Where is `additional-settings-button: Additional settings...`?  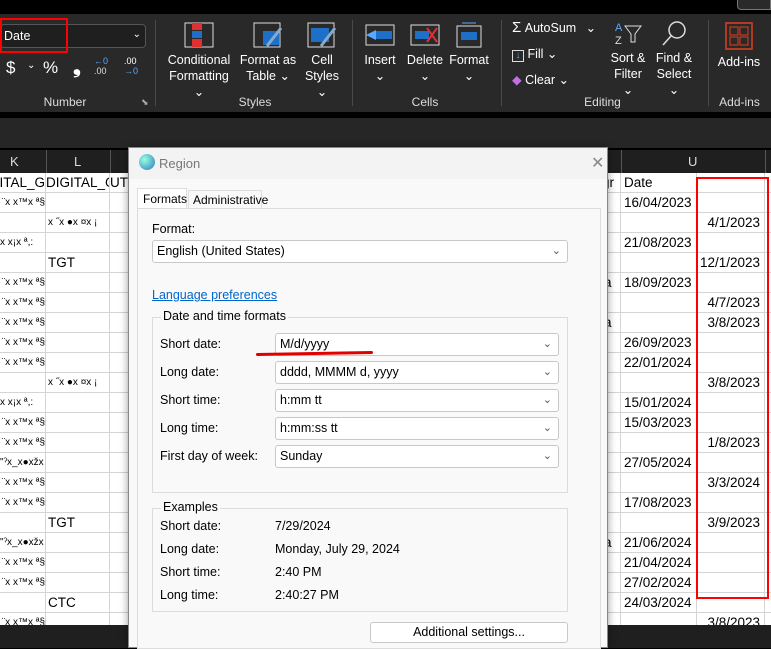
additional-settings-button: Additional settings... is located at coordinates (469, 632).